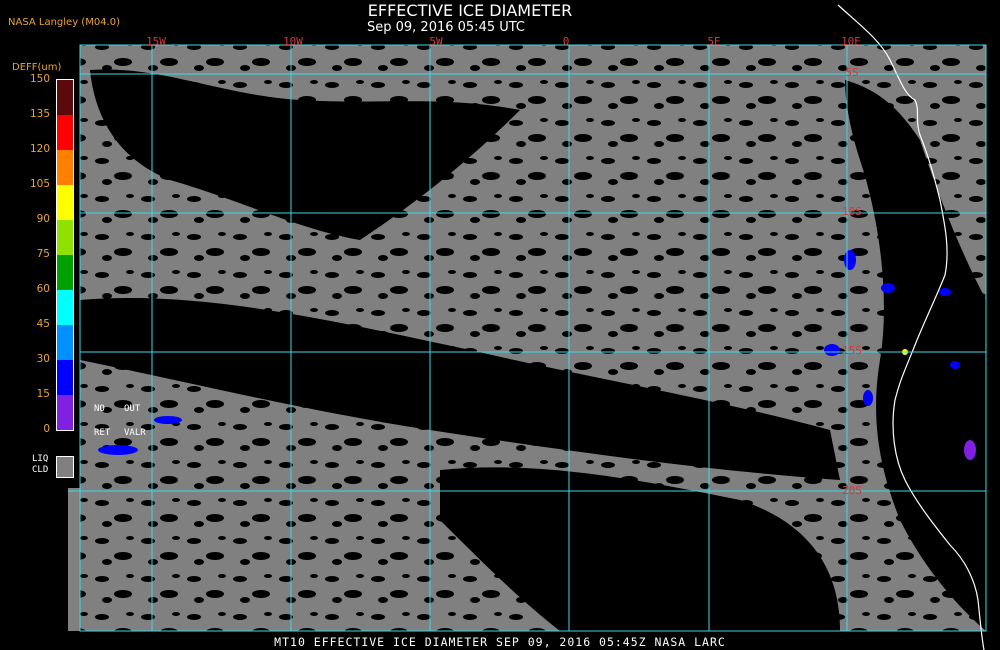  Describe the element at coordinates (851, 72) in the screenshot. I see `lat-label: 5S` at that location.